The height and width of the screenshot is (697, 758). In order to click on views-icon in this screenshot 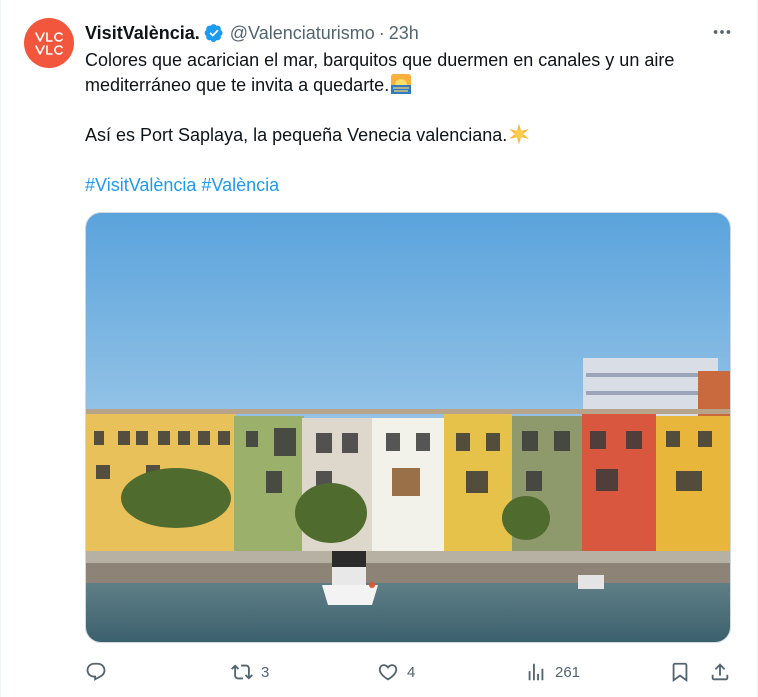, I will do `click(536, 672)`.